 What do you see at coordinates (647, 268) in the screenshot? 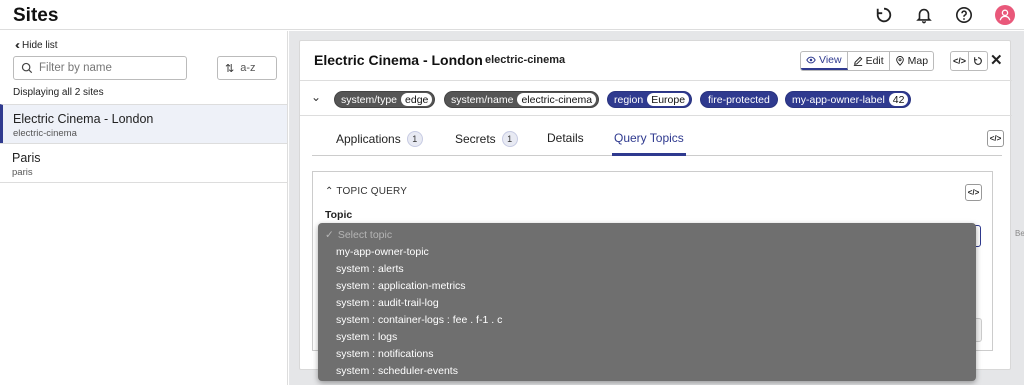
I see `dropdown-option: system : alerts` at bounding box center [647, 268].